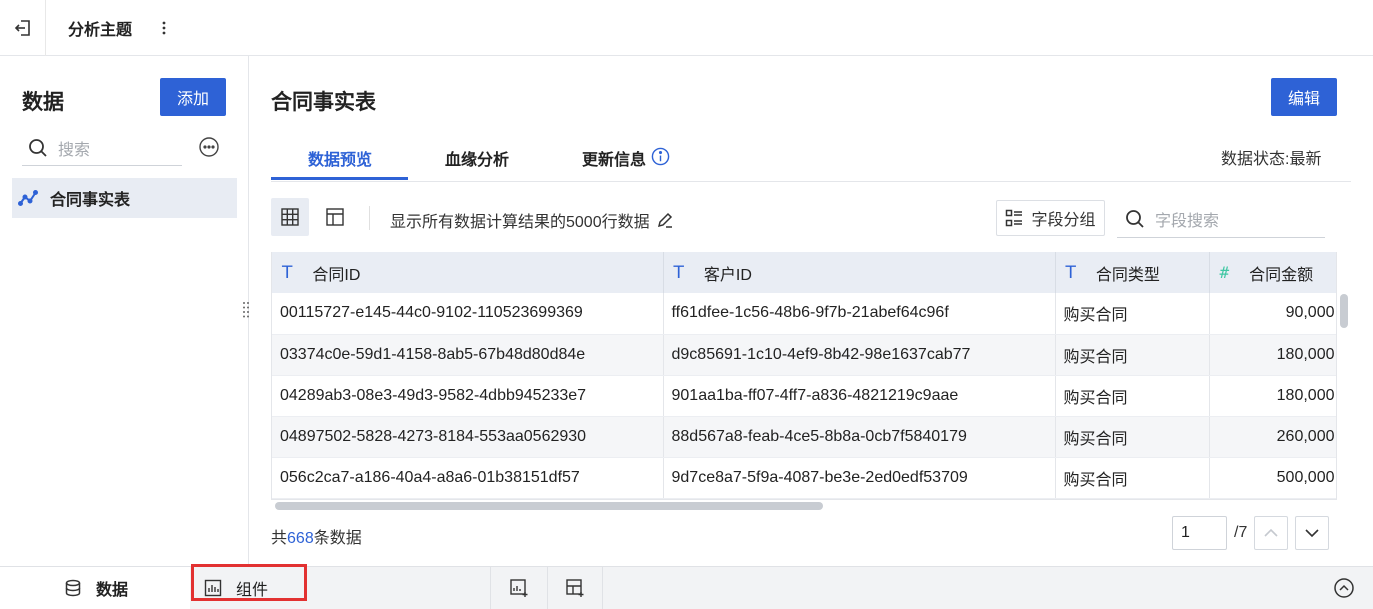 This screenshot has width=1373, height=609. Describe the element at coordinates (811, 159) in the screenshot. I see `tab-bar: 数据预览 血缘分析 更新信息` at that location.